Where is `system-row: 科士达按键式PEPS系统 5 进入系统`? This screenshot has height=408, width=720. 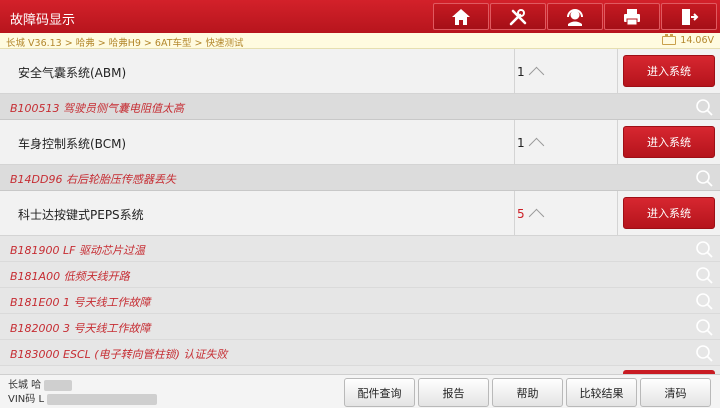 system-row: 科士达按键式PEPS系统 5 进入系统 is located at coordinates (360, 213).